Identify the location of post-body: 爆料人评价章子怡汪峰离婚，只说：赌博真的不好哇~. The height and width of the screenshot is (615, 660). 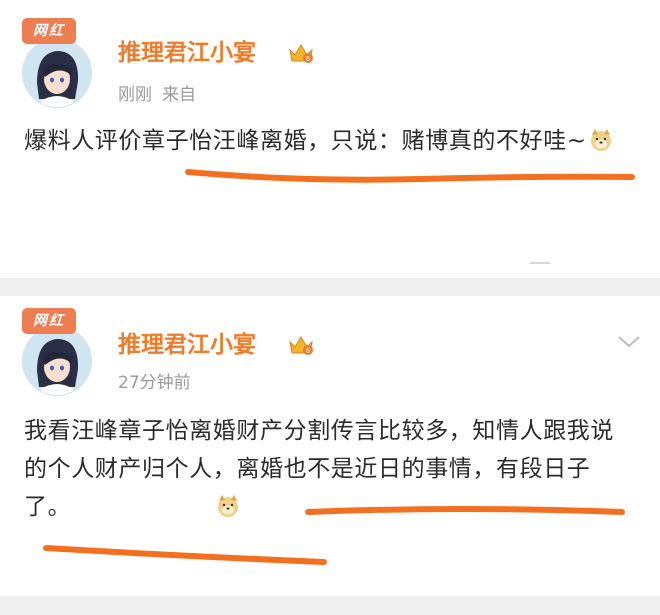
(305, 141).